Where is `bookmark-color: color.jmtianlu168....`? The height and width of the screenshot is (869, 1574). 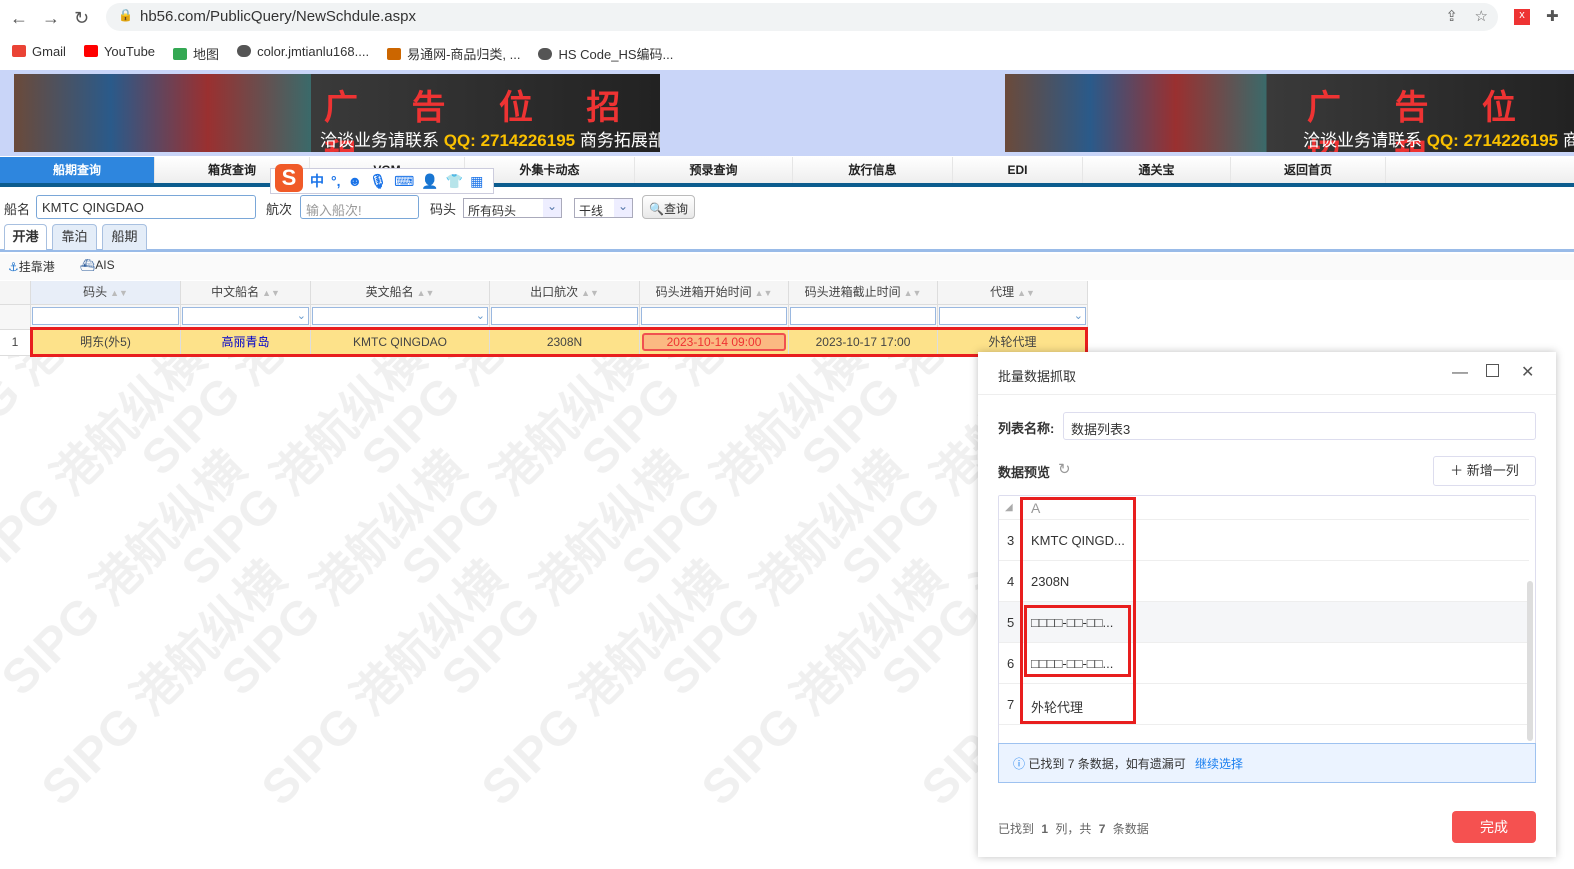 bookmark-color: color.jmtianlu168.... is located at coordinates (303, 53).